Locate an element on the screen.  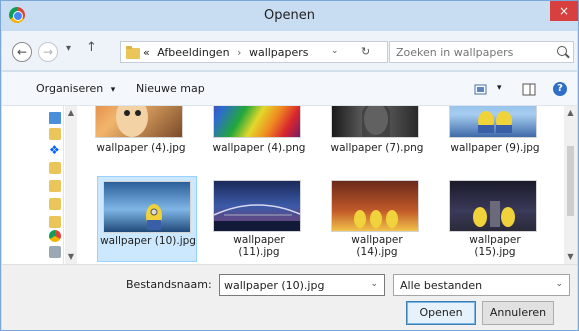
network-icon is located at coordinates (55, 252).